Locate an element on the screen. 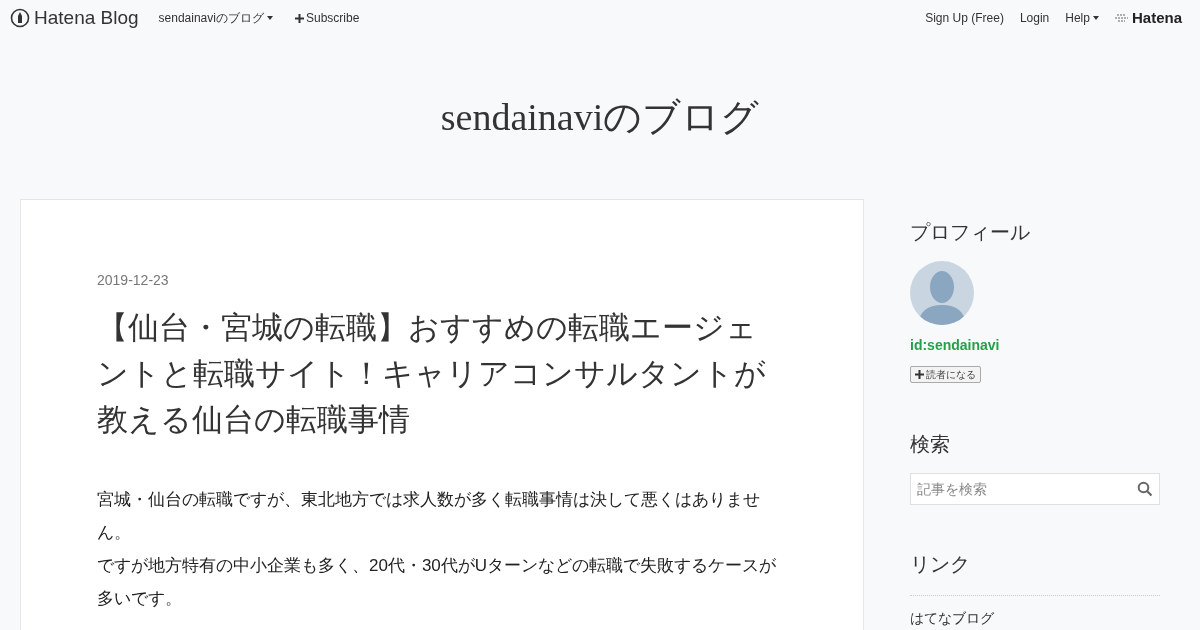  blog-menu: sendainaviのブログ is located at coordinates (215, 18).